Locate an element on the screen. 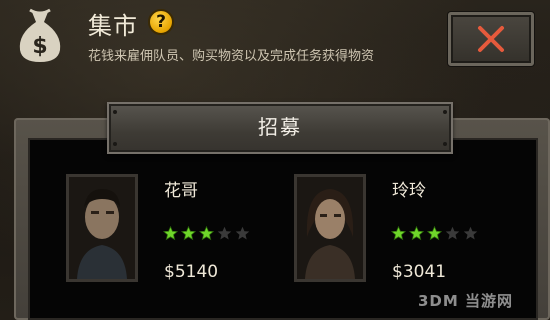  money-bag-icon: $ is located at coordinates (40, 36).